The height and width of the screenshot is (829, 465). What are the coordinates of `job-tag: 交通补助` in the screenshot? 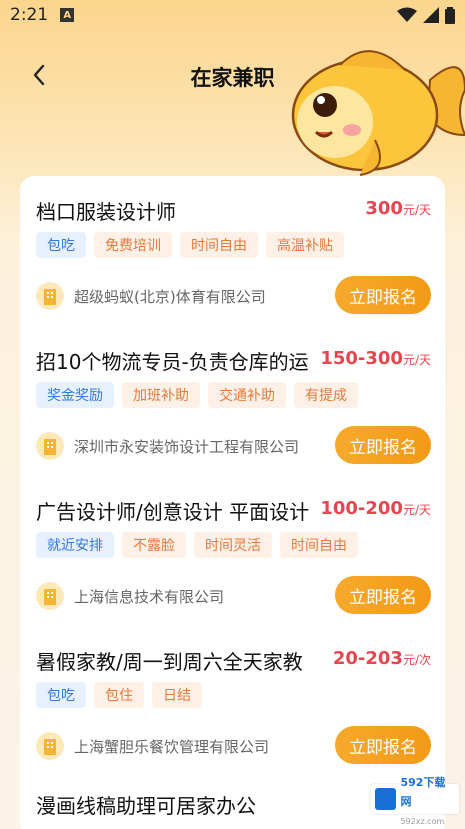 It's located at (247, 395).